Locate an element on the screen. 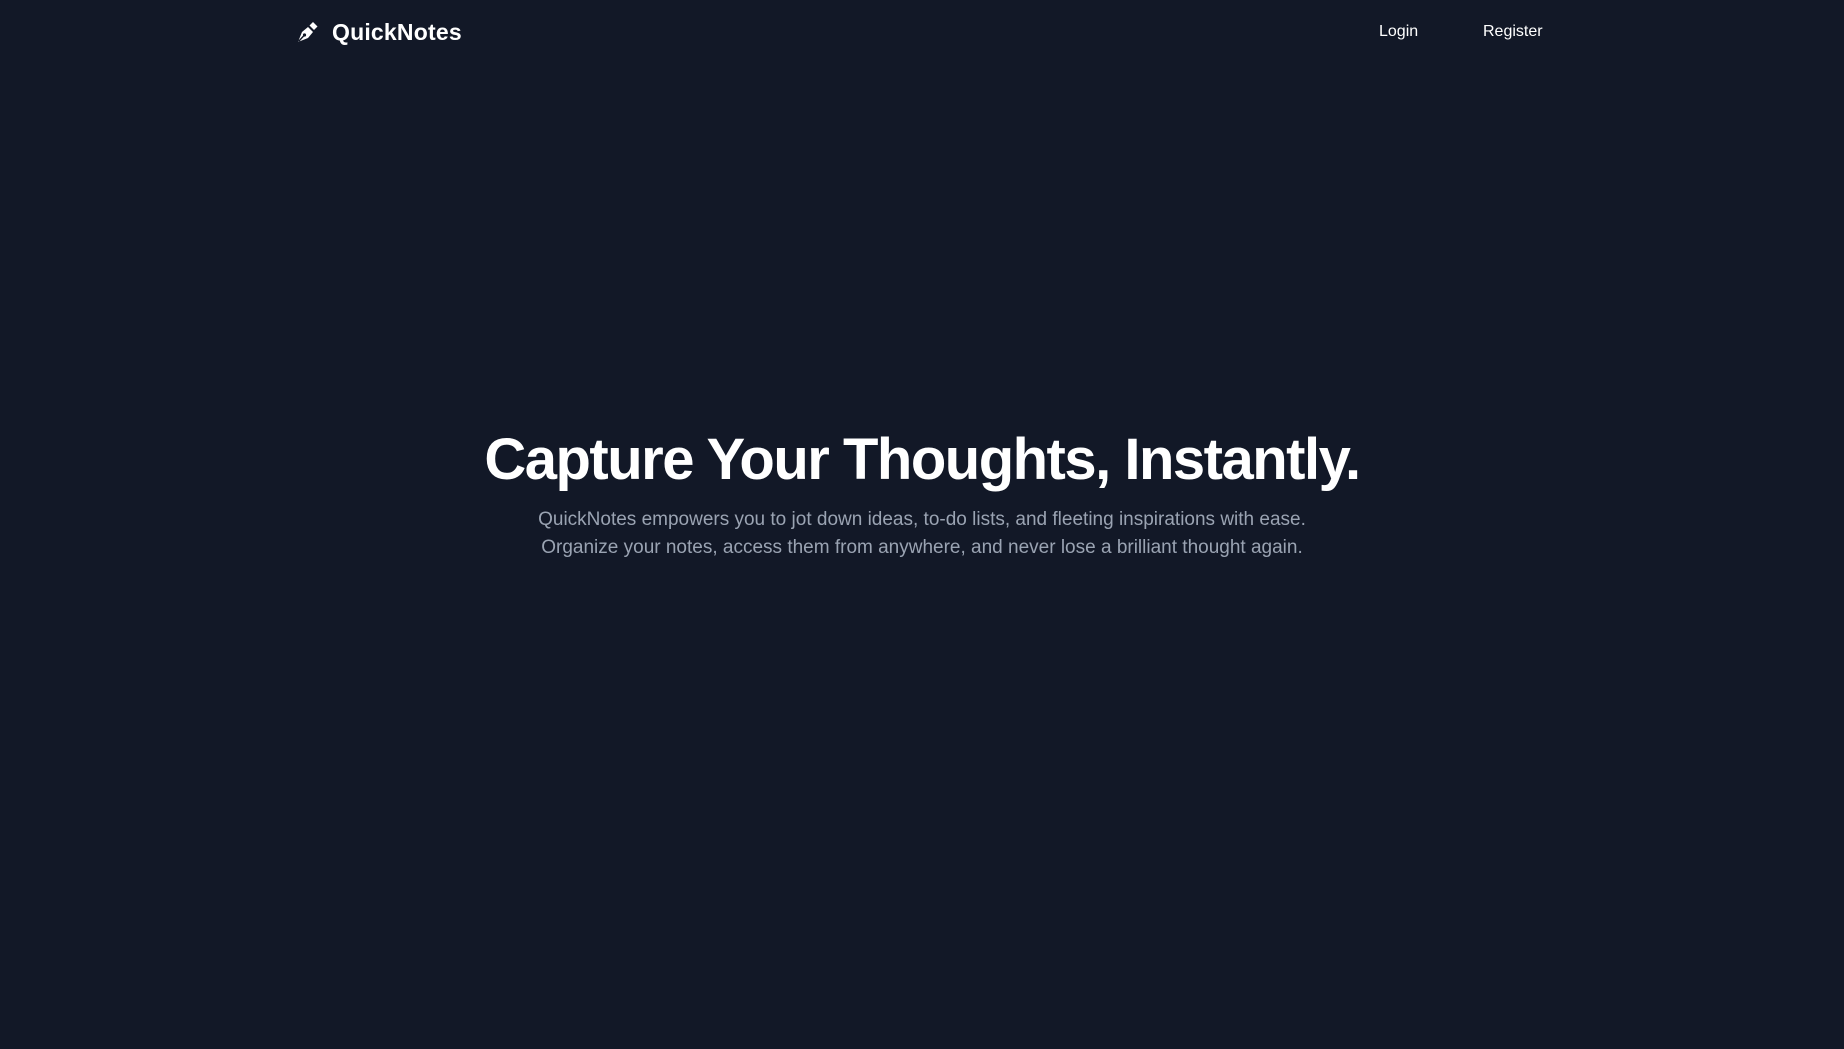 This screenshot has height=1049, width=1844. login-link: Login is located at coordinates (1398, 32).